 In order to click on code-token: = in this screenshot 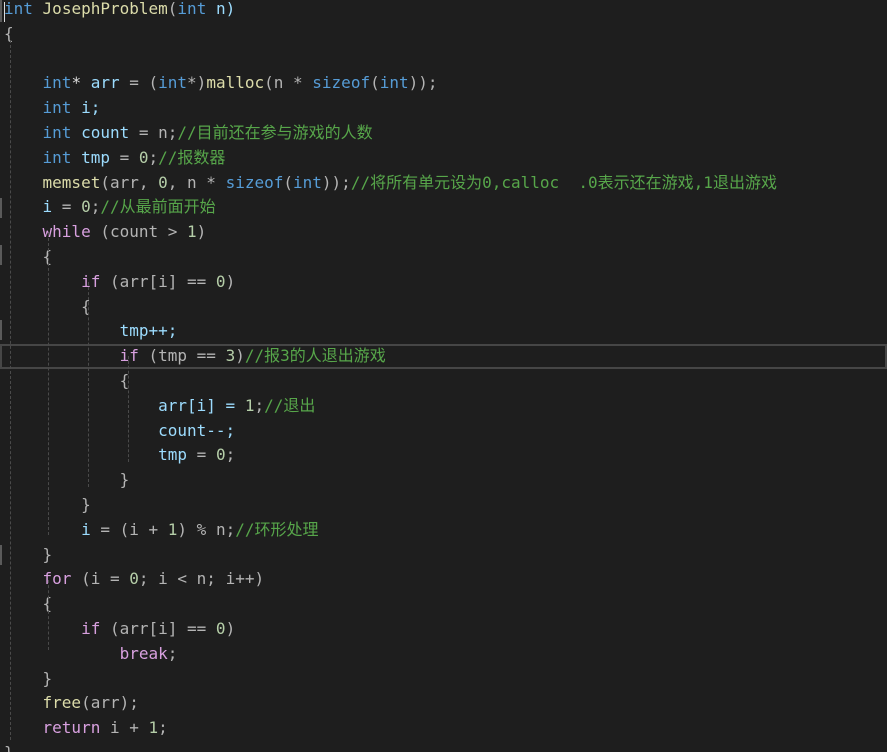, I will do `click(124, 157)`.